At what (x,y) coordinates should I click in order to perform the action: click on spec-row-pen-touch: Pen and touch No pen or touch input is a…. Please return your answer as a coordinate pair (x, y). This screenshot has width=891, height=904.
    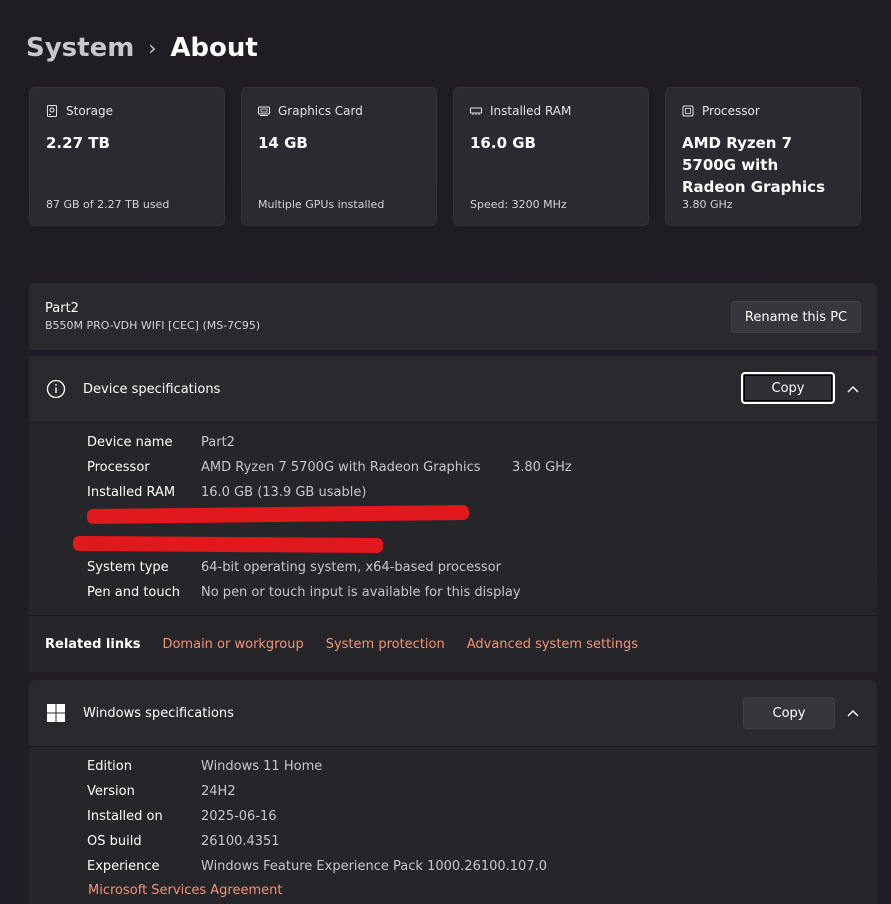
    Looking at the image, I should click on (304, 592).